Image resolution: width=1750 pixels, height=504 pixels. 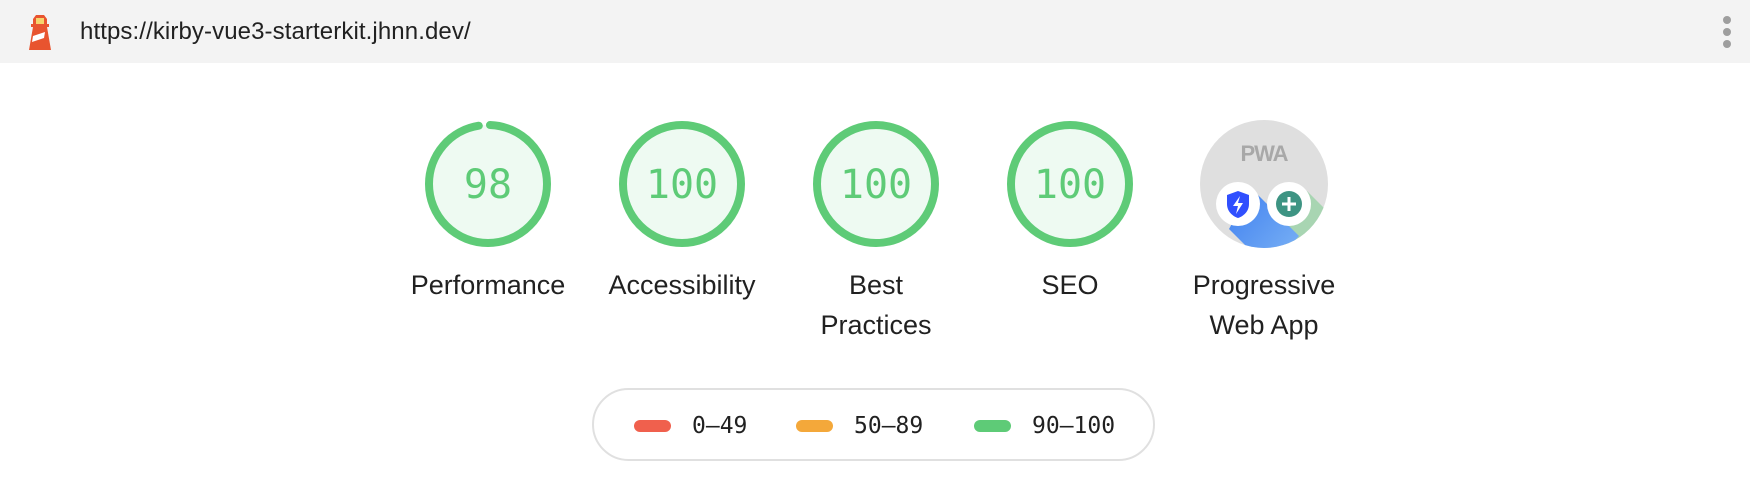 I want to click on score-scale-legend: 0–49 50–89 90–100, so click(x=873, y=424).